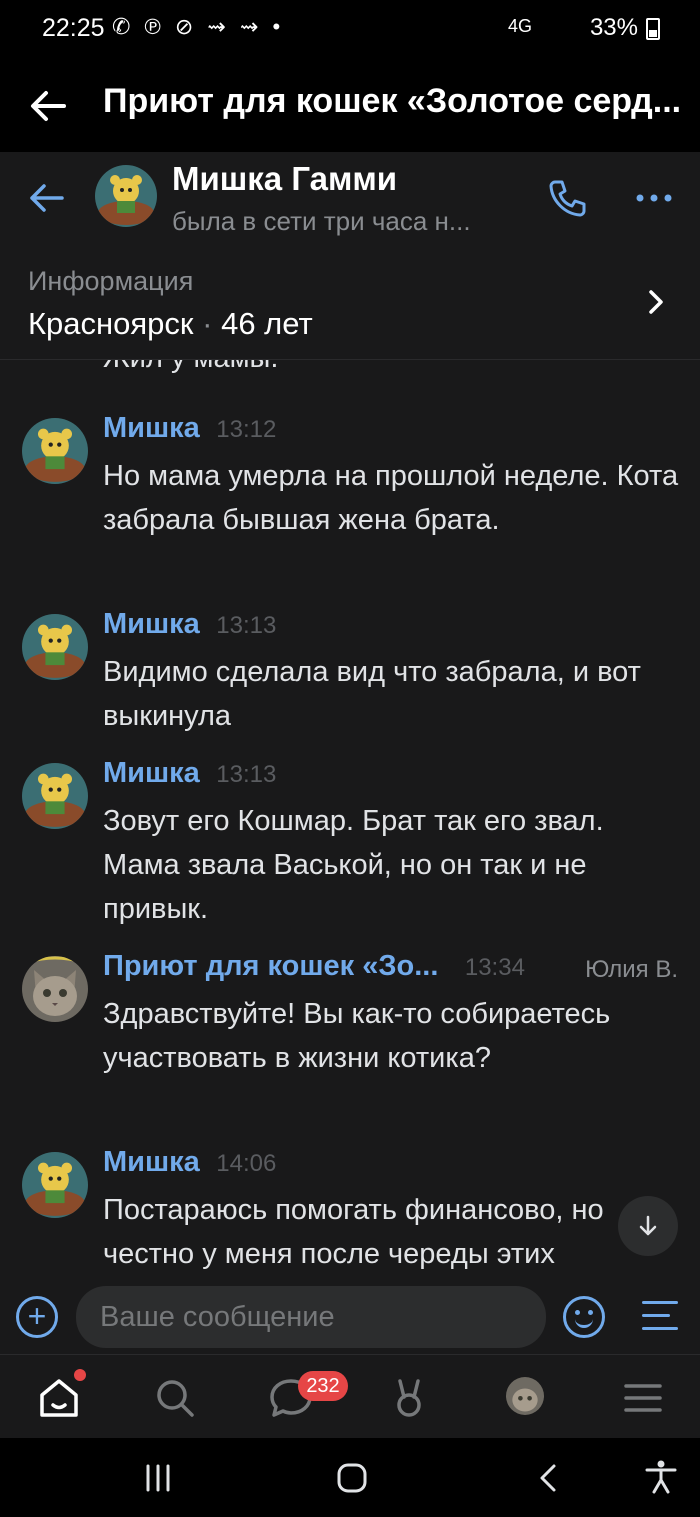  What do you see at coordinates (350, 1396) in the screenshot?
I see `bottom-nav: 232` at bounding box center [350, 1396].